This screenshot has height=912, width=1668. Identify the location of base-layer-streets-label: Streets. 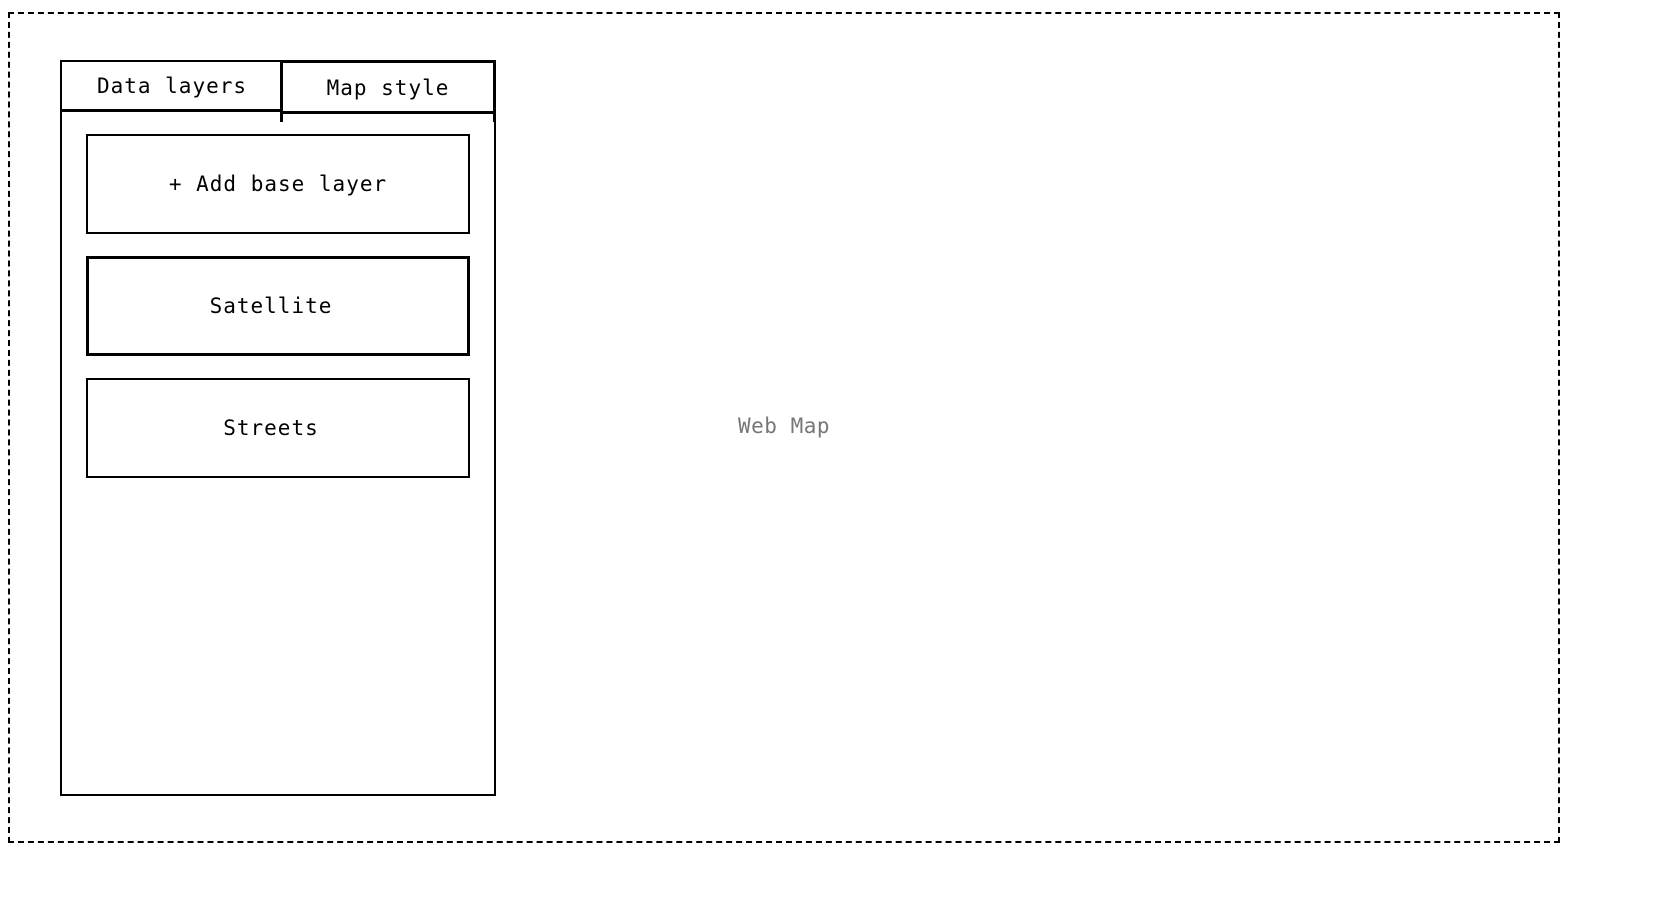
(271, 428).